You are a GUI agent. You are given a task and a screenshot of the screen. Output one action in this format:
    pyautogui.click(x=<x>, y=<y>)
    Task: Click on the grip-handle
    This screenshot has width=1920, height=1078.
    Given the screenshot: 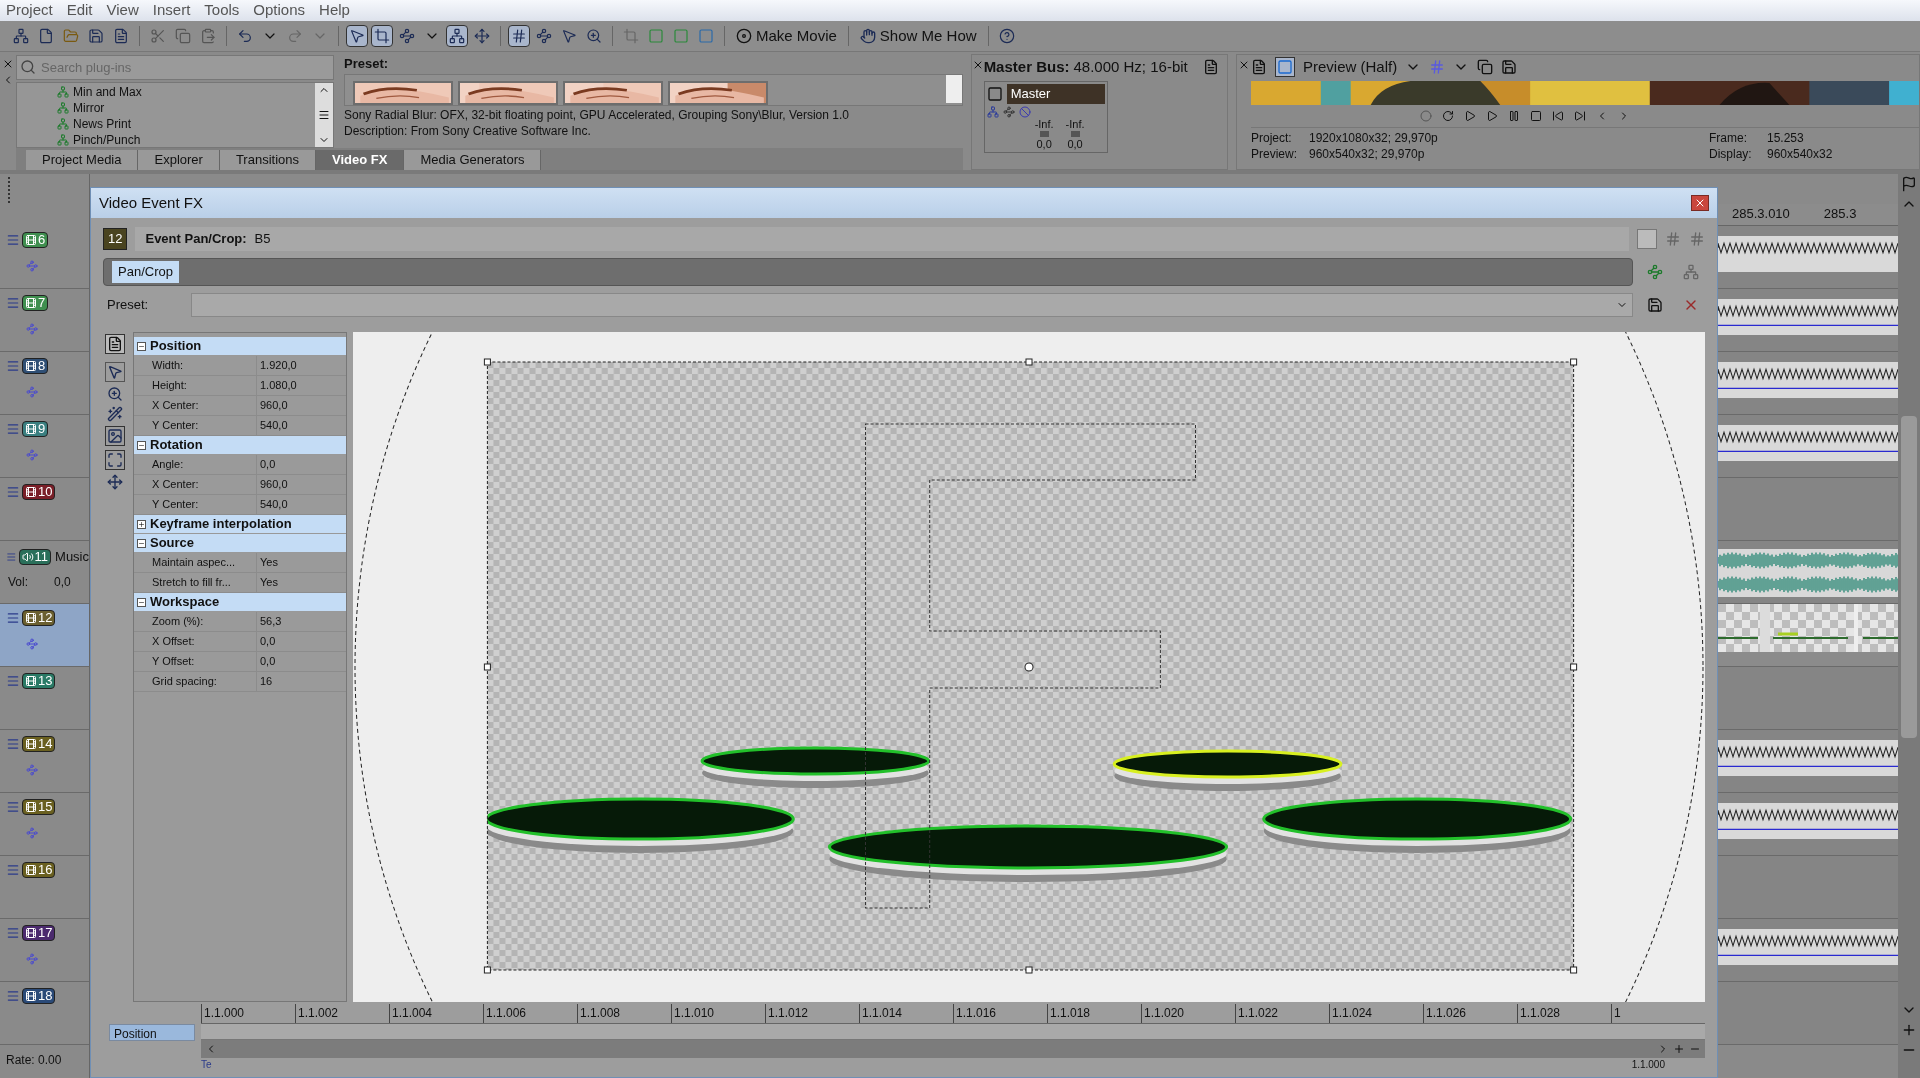 What is the action you would take?
    pyautogui.click(x=9, y=190)
    